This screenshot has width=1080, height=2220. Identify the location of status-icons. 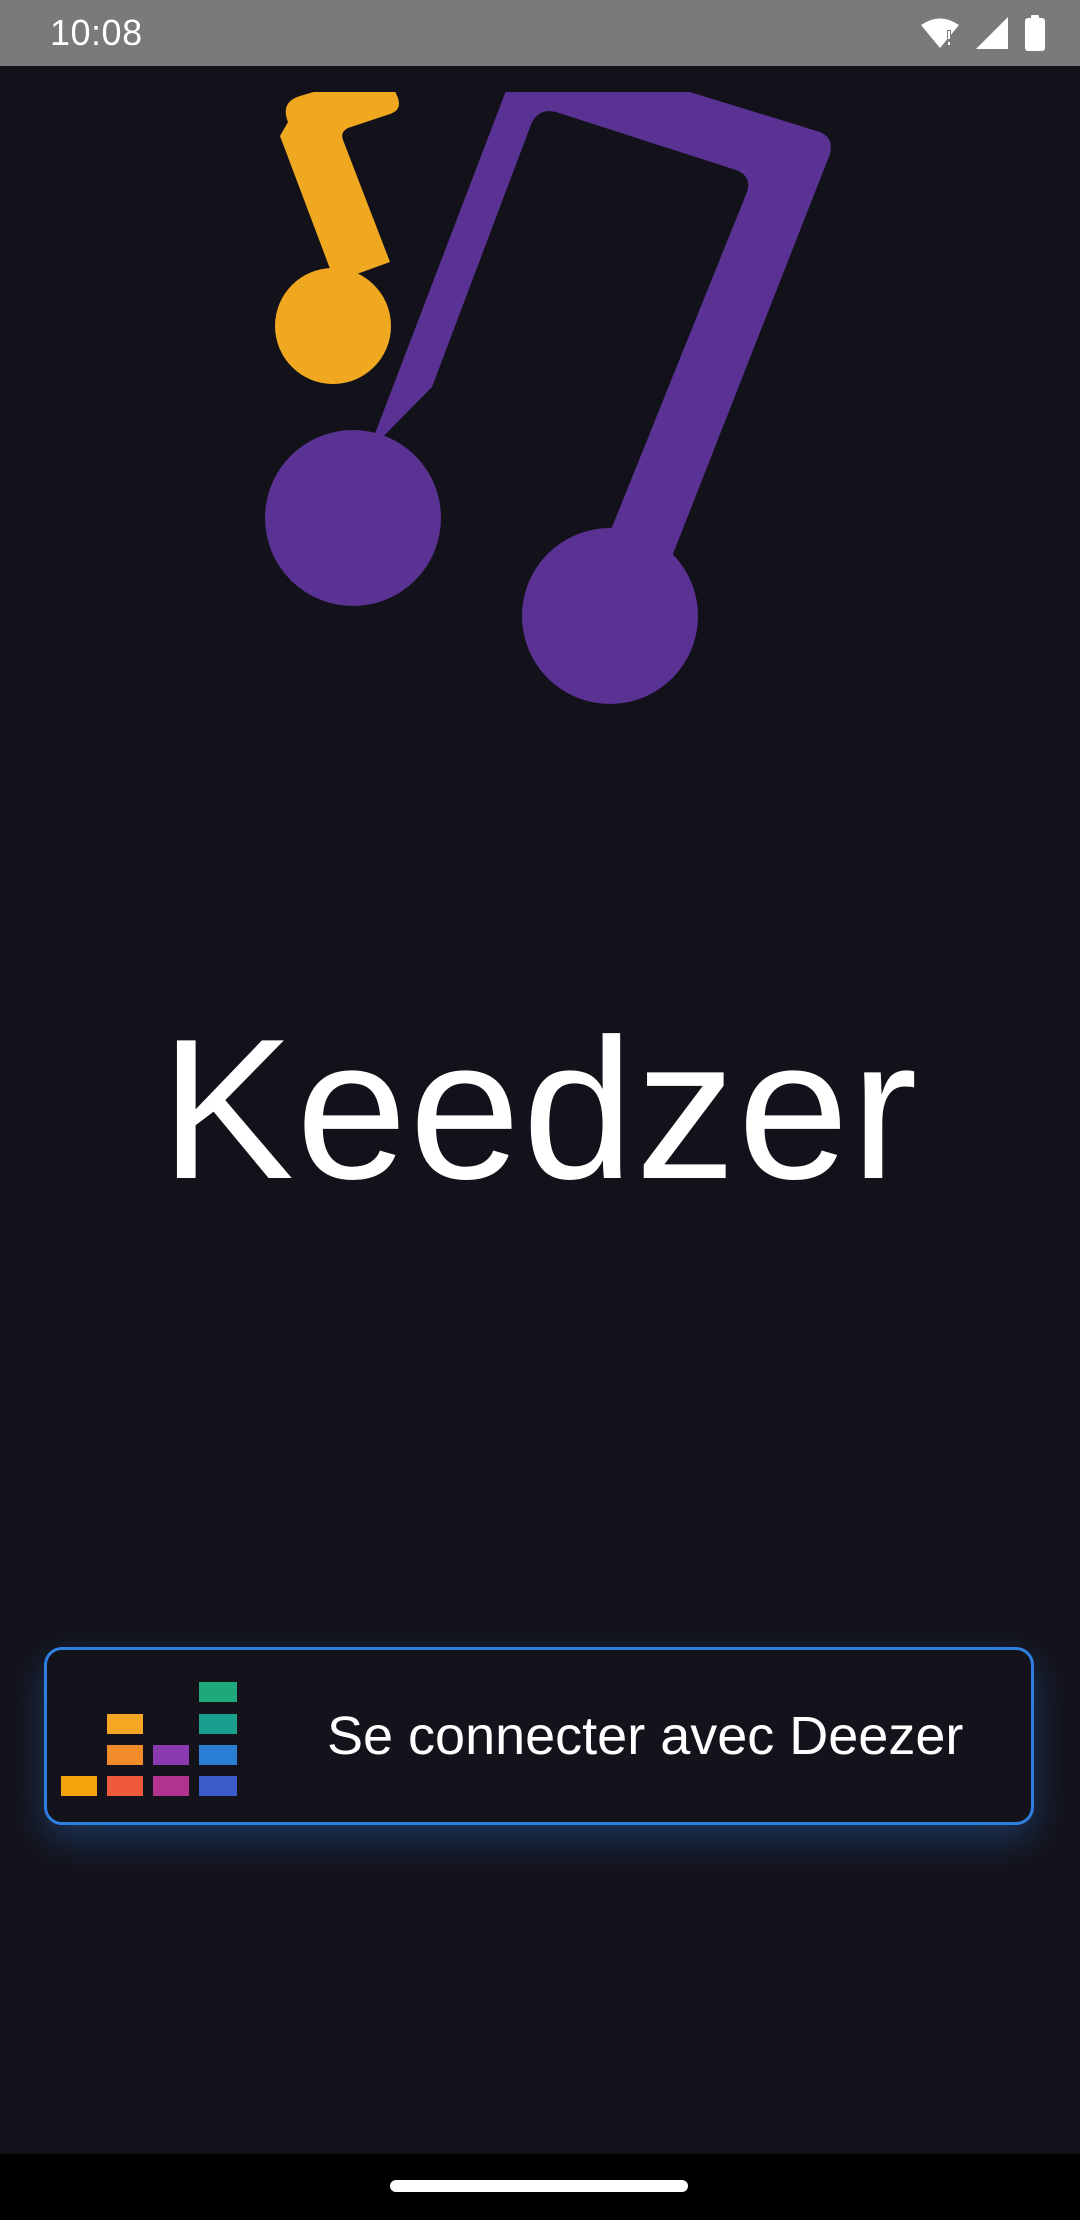
(983, 33).